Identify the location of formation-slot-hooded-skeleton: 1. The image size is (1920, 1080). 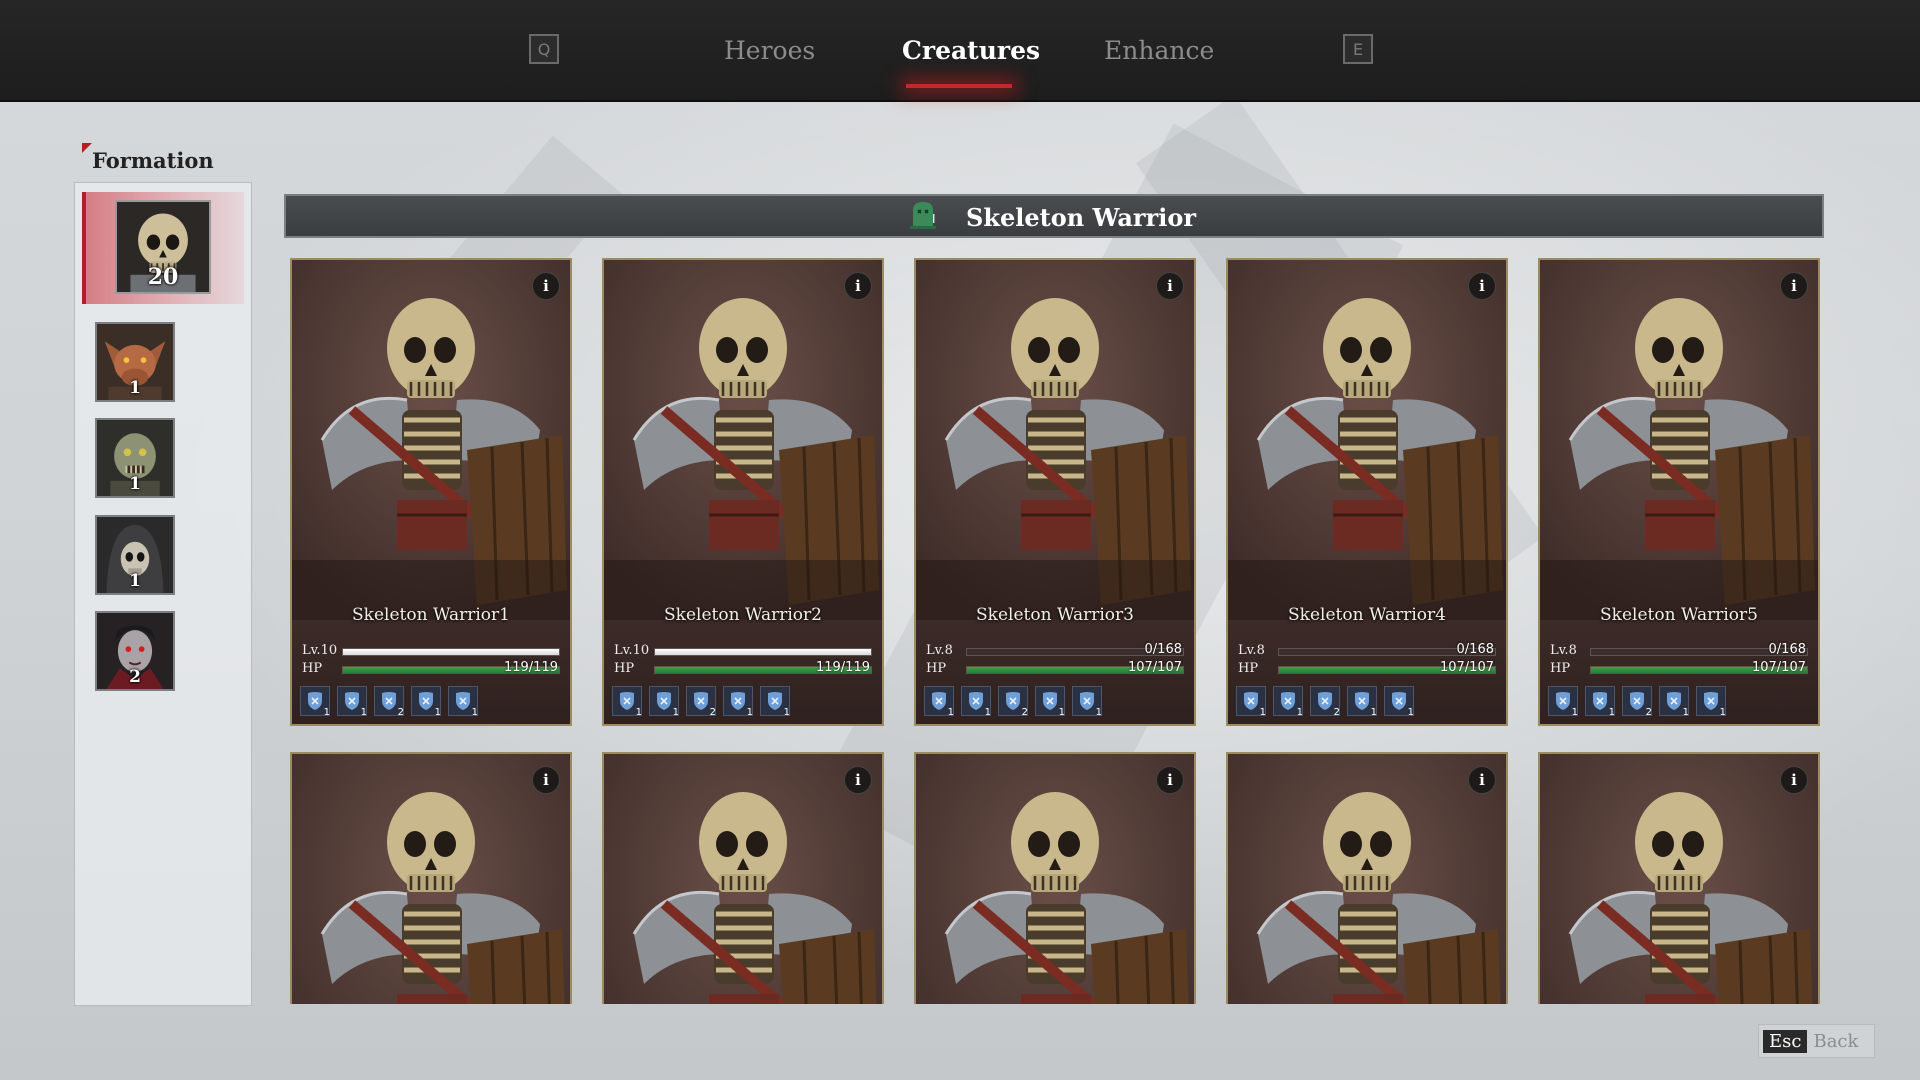
(135, 555).